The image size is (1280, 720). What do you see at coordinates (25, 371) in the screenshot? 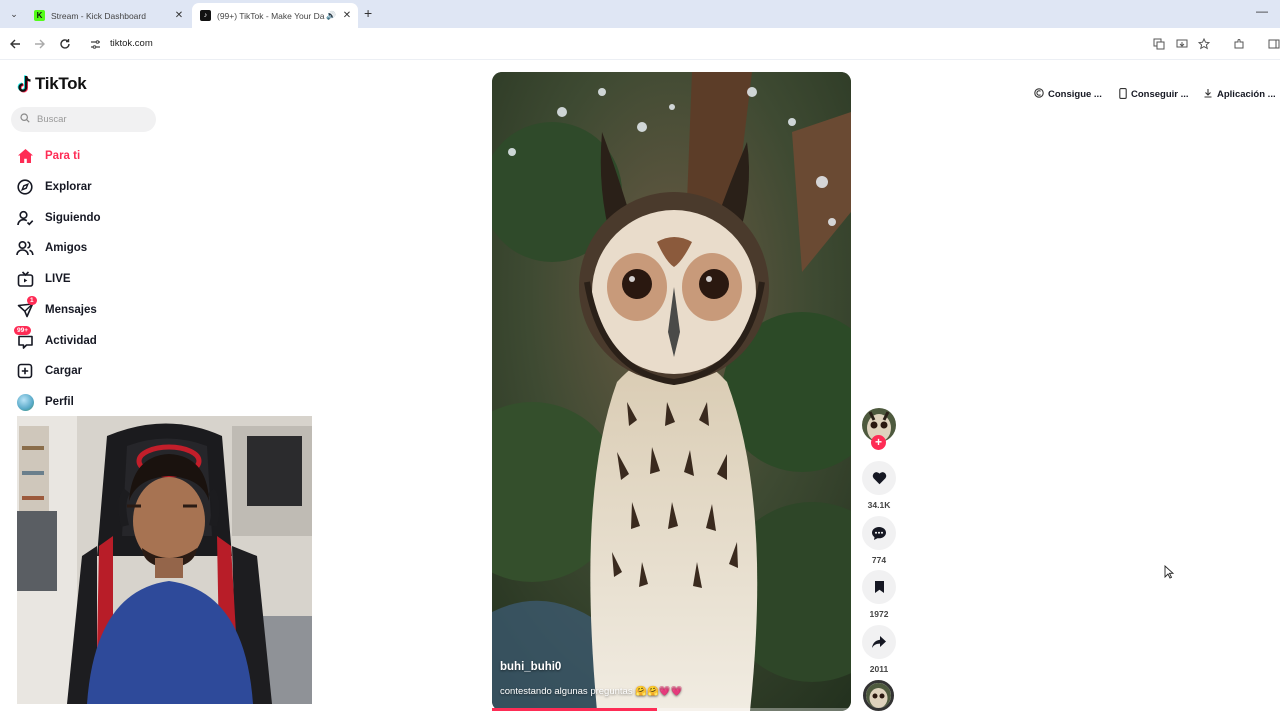
I see `upload-icon` at bounding box center [25, 371].